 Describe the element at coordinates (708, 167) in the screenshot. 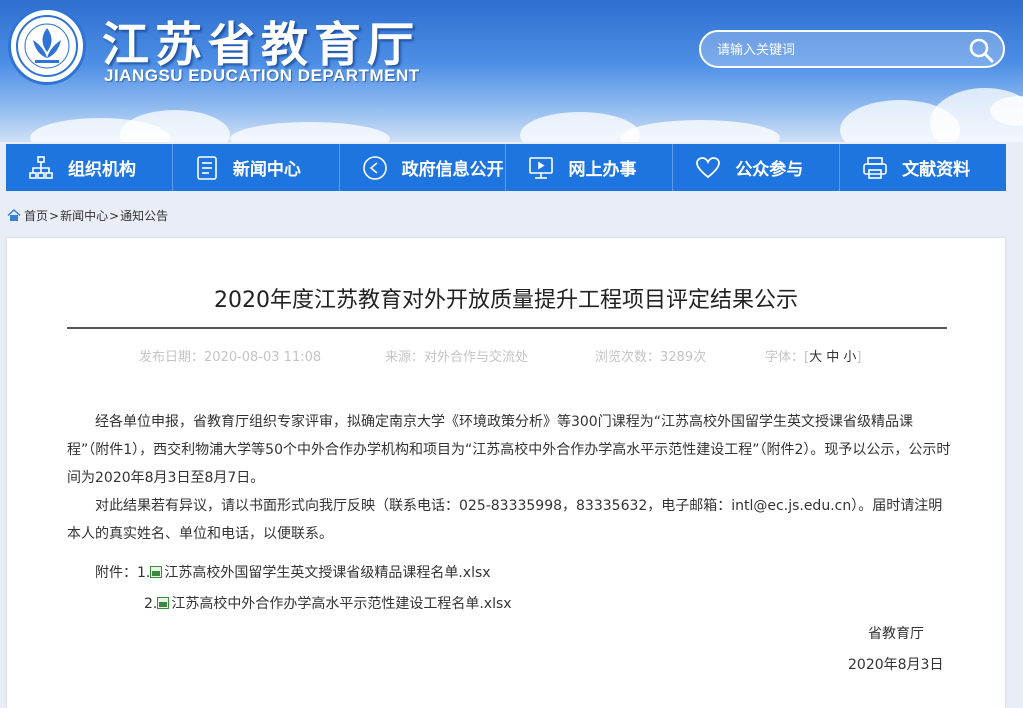

I see `heart-icon` at that location.